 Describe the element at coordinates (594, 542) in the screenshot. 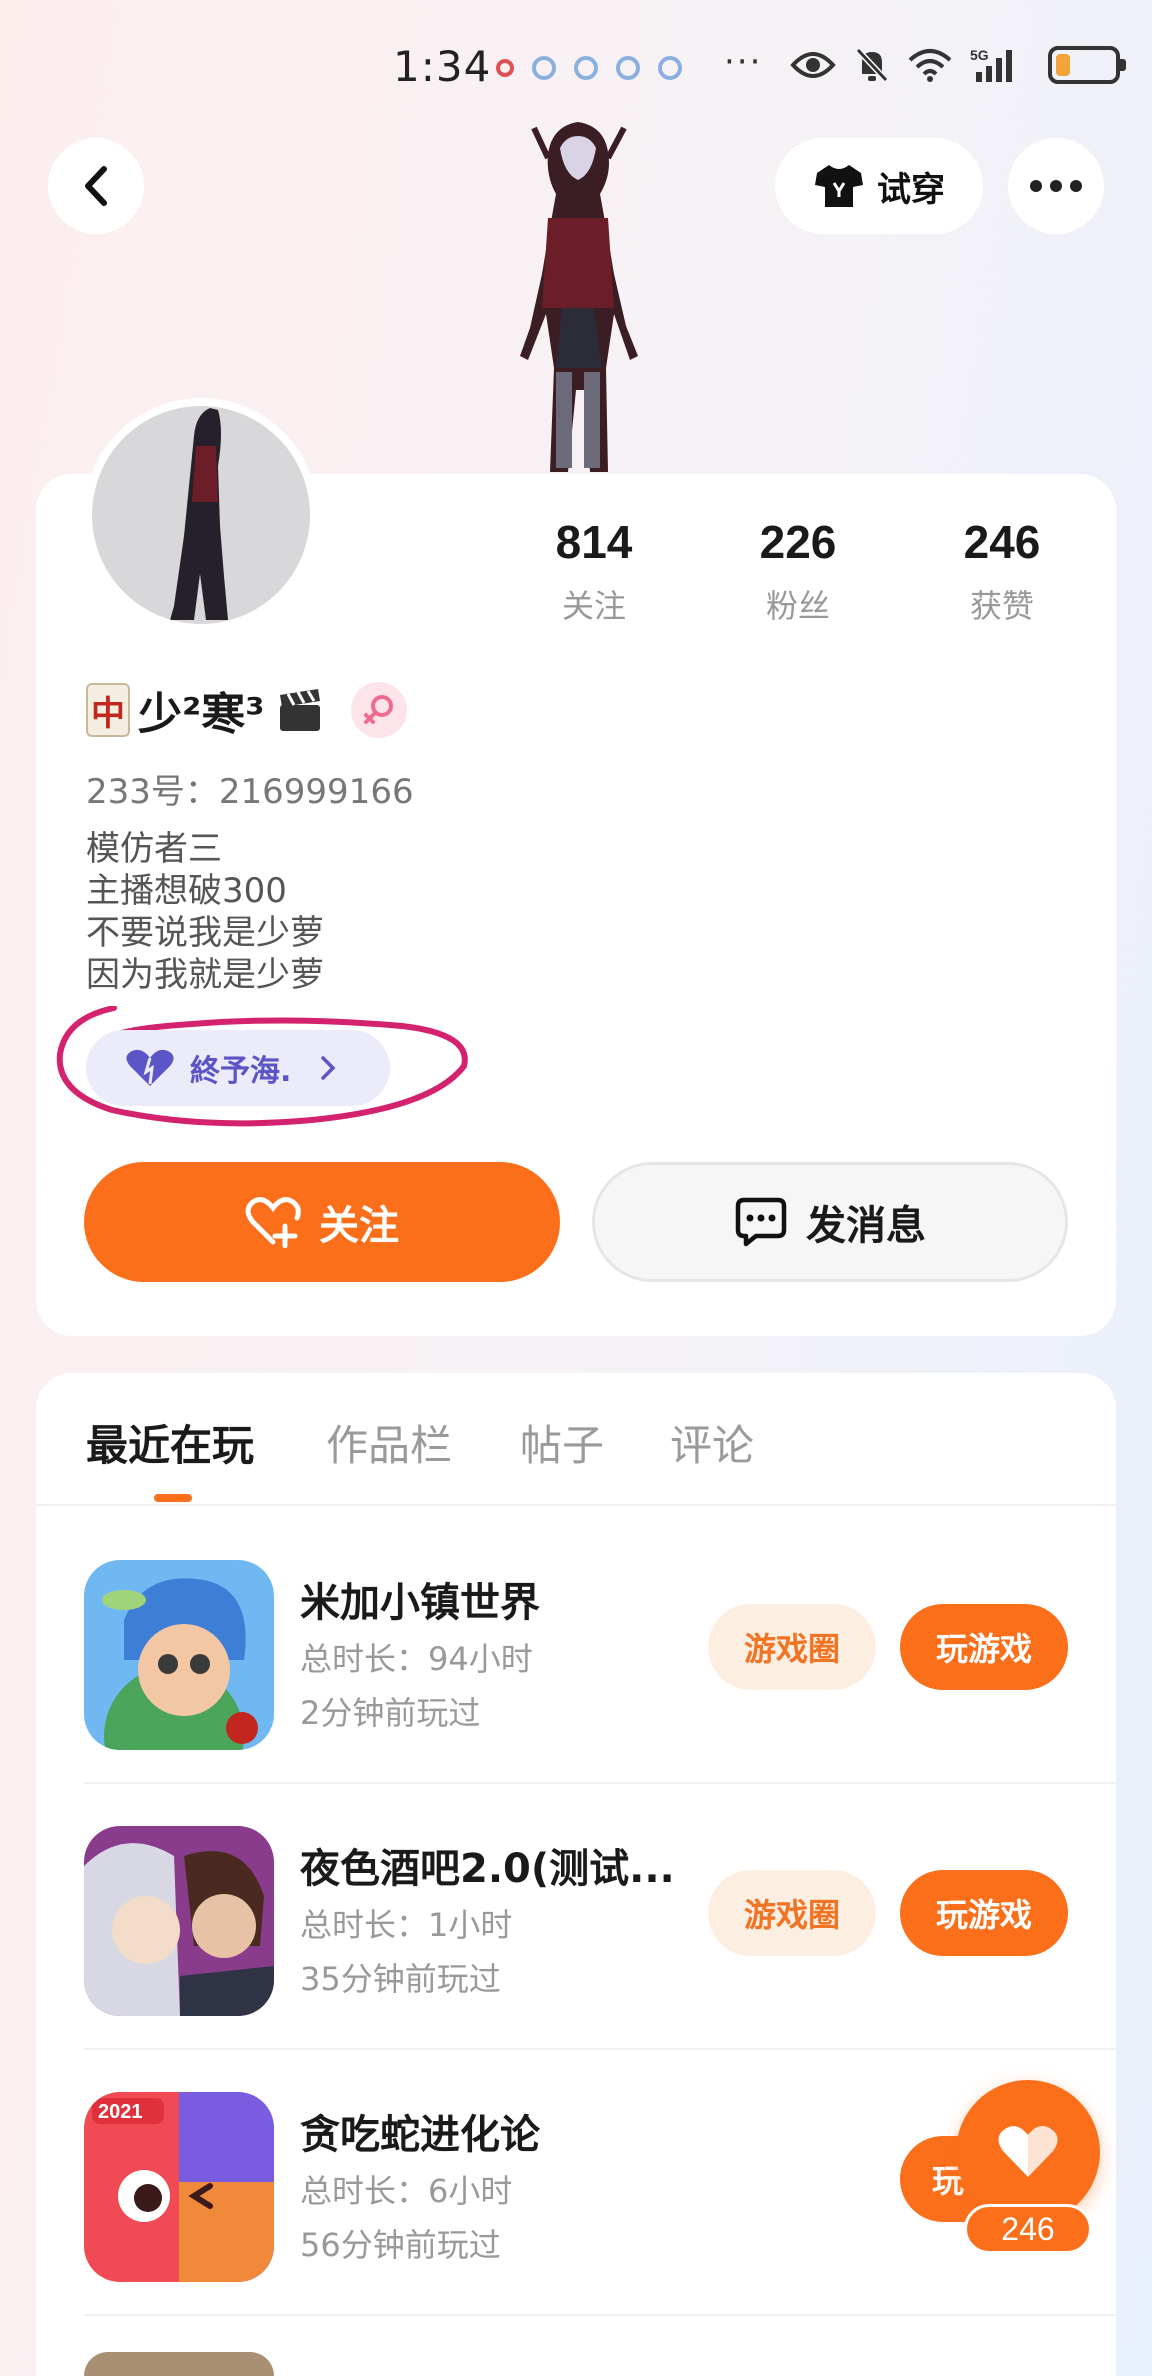

I see `stat-value: 814` at that location.